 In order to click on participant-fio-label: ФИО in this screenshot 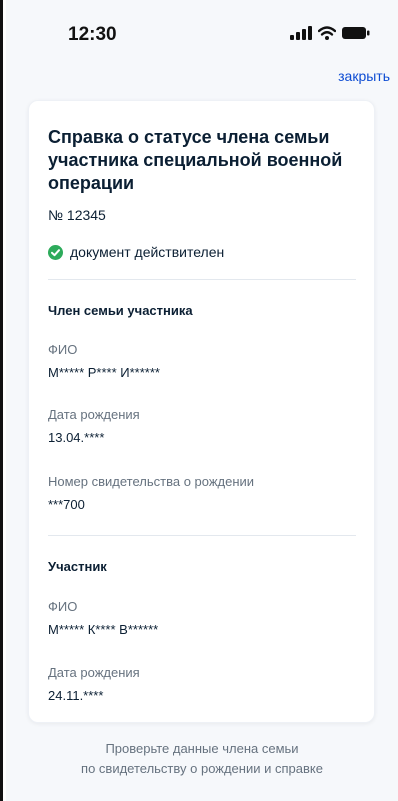, I will do `click(63, 606)`.